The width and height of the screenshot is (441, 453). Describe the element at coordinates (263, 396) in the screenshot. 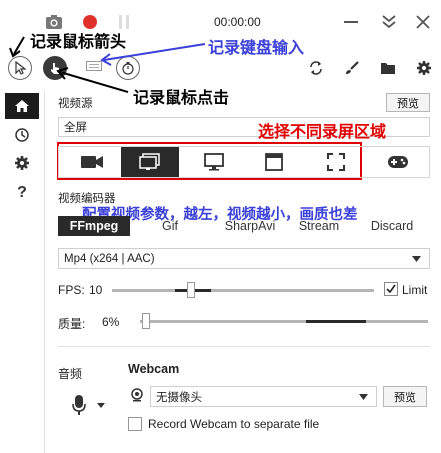

I see `webcam-select: 无摄像头` at that location.